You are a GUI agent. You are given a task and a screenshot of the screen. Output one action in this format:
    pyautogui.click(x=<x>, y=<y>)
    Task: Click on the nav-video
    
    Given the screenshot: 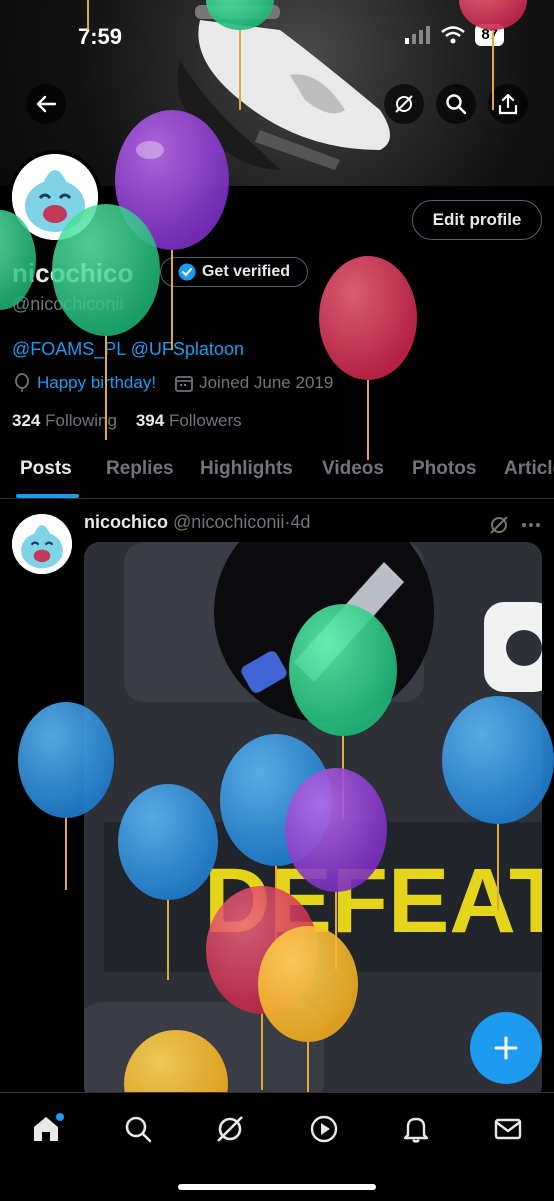 What is the action you would take?
    pyautogui.click(x=324, y=1129)
    